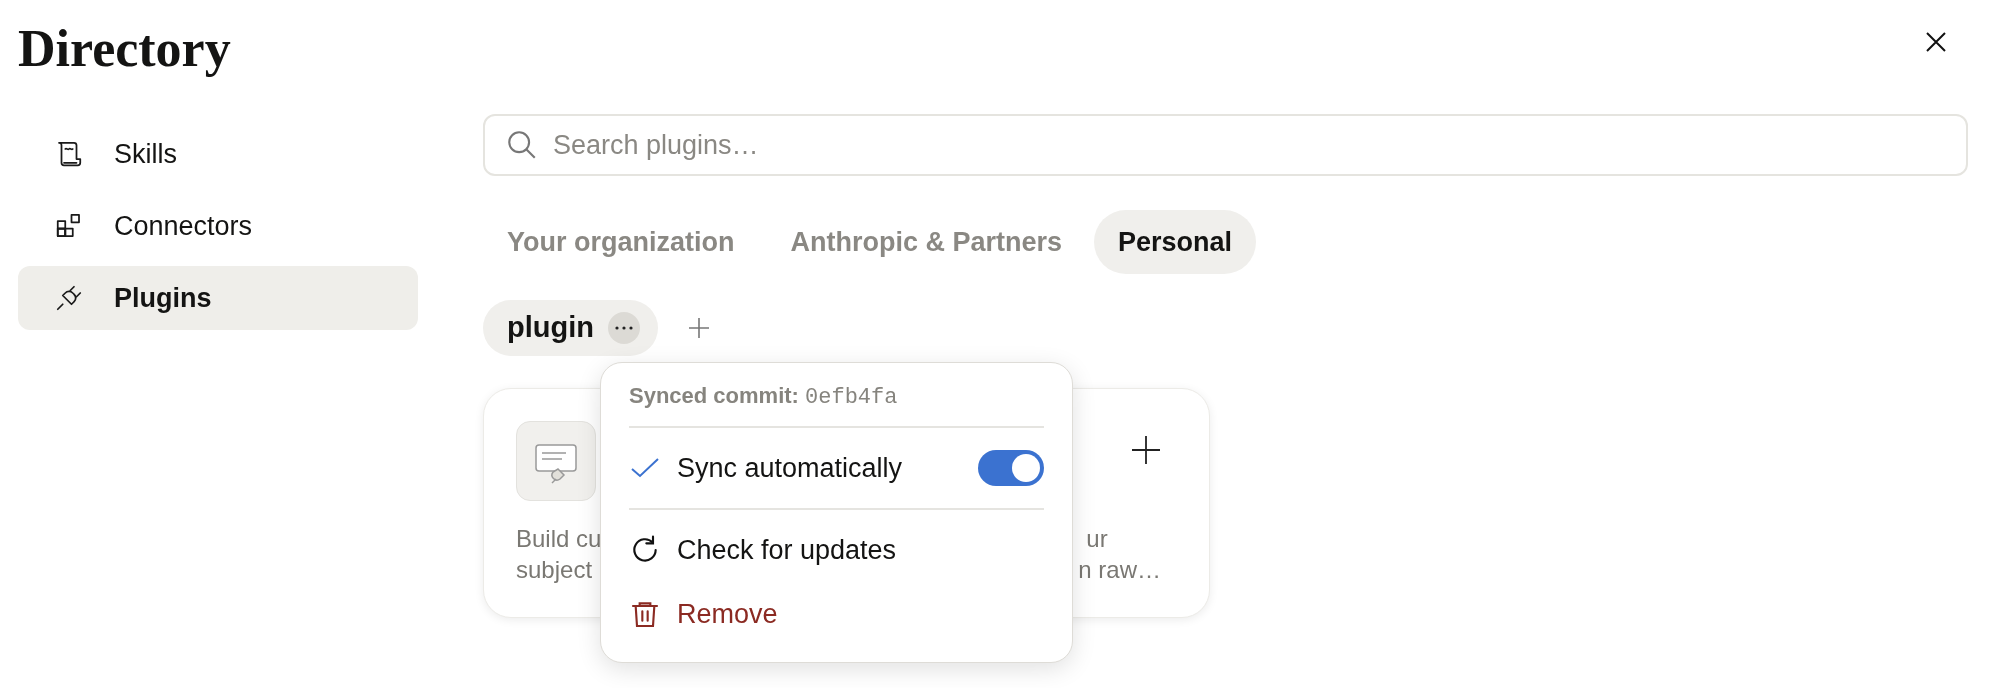 The width and height of the screenshot is (1992, 688). What do you see at coordinates (218, 154) in the screenshot?
I see `sidebar-item: Skills` at bounding box center [218, 154].